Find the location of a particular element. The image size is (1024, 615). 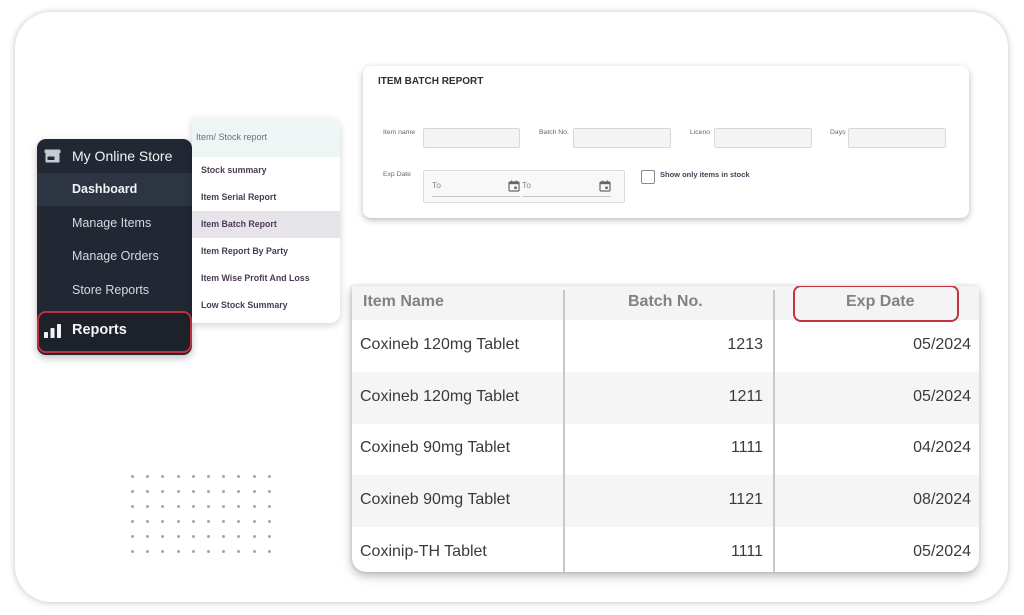

item-name-input is located at coordinates (471, 138).